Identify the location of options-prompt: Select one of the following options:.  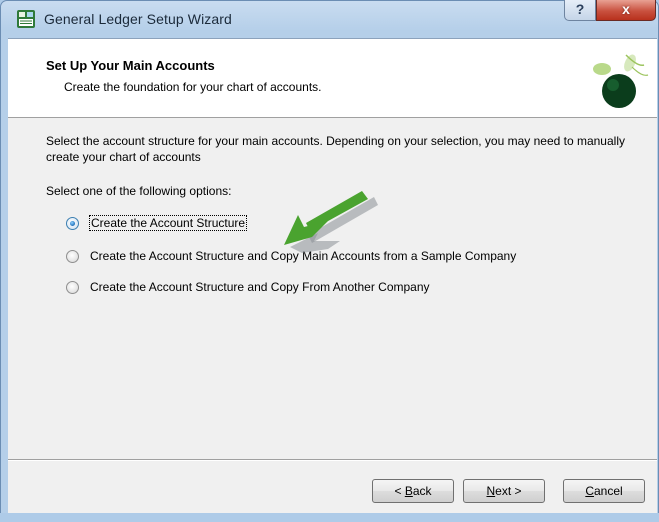
(139, 191).